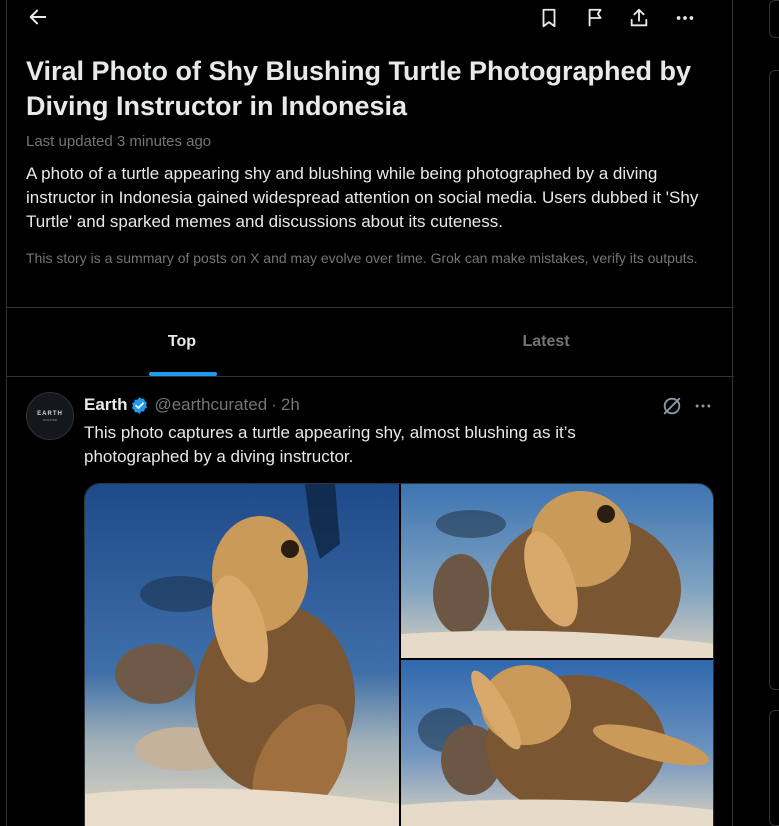 The width and height of the screenshot is (779, 826). I want to click on tab-latest-label: Latest, so click(546, 341).